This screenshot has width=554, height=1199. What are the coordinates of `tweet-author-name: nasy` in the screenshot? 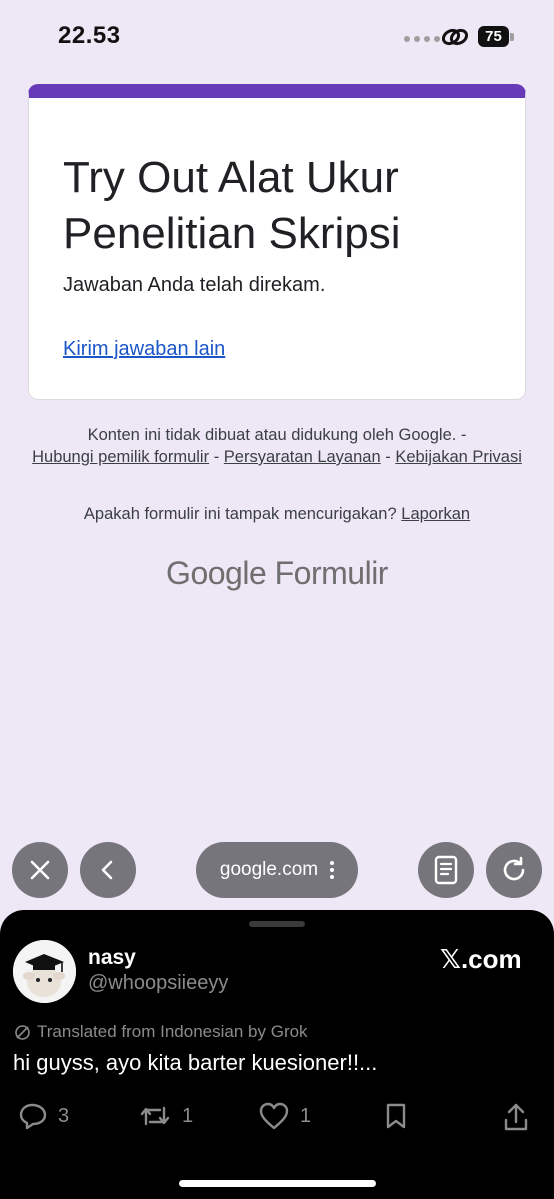 It's located at (112, 958).